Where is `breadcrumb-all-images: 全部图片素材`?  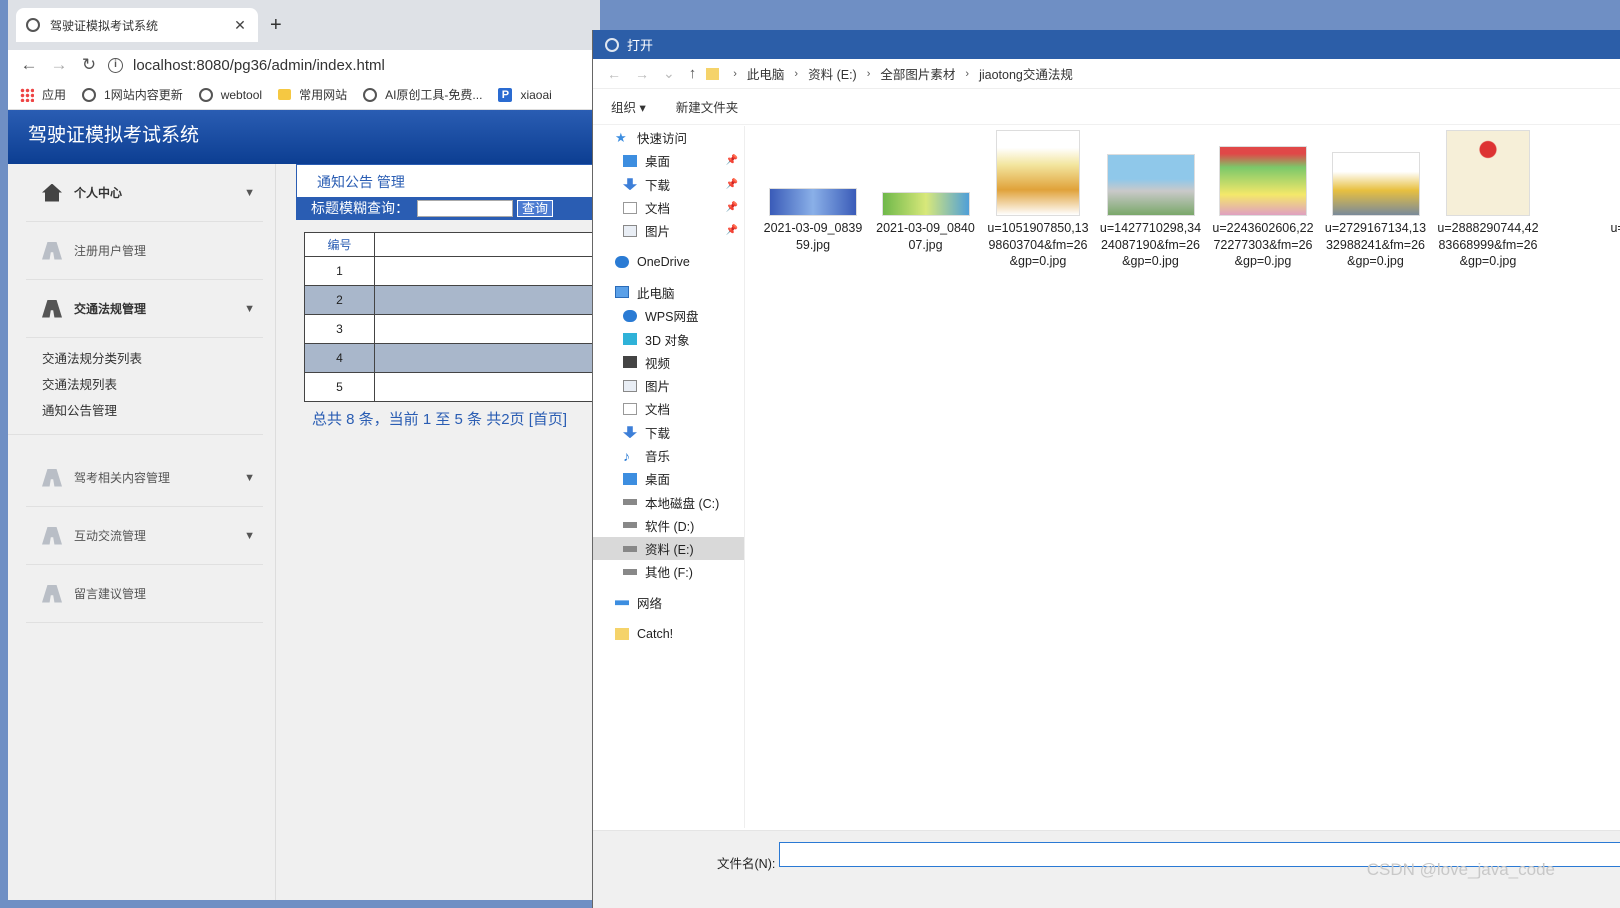
breadcrumb-all-images: 全部图片素材 is located at coordinates (917, 73).